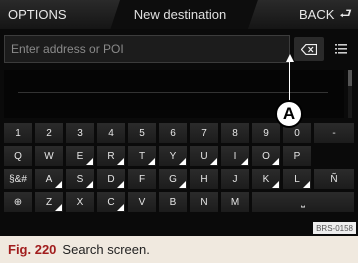 This screenshot has height=263, width=358. I want to click on key-y: Y, so click(173, 156).